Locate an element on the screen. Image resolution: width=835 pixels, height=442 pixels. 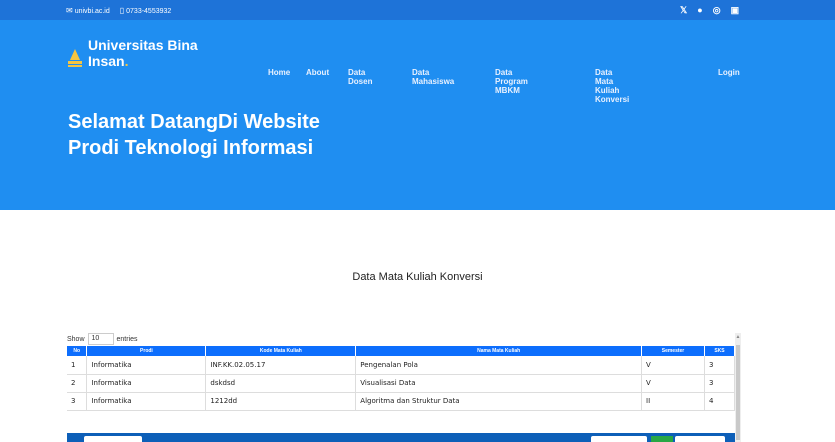
entries-length-control: Show 10 entries is located at coordinates (102, 339).